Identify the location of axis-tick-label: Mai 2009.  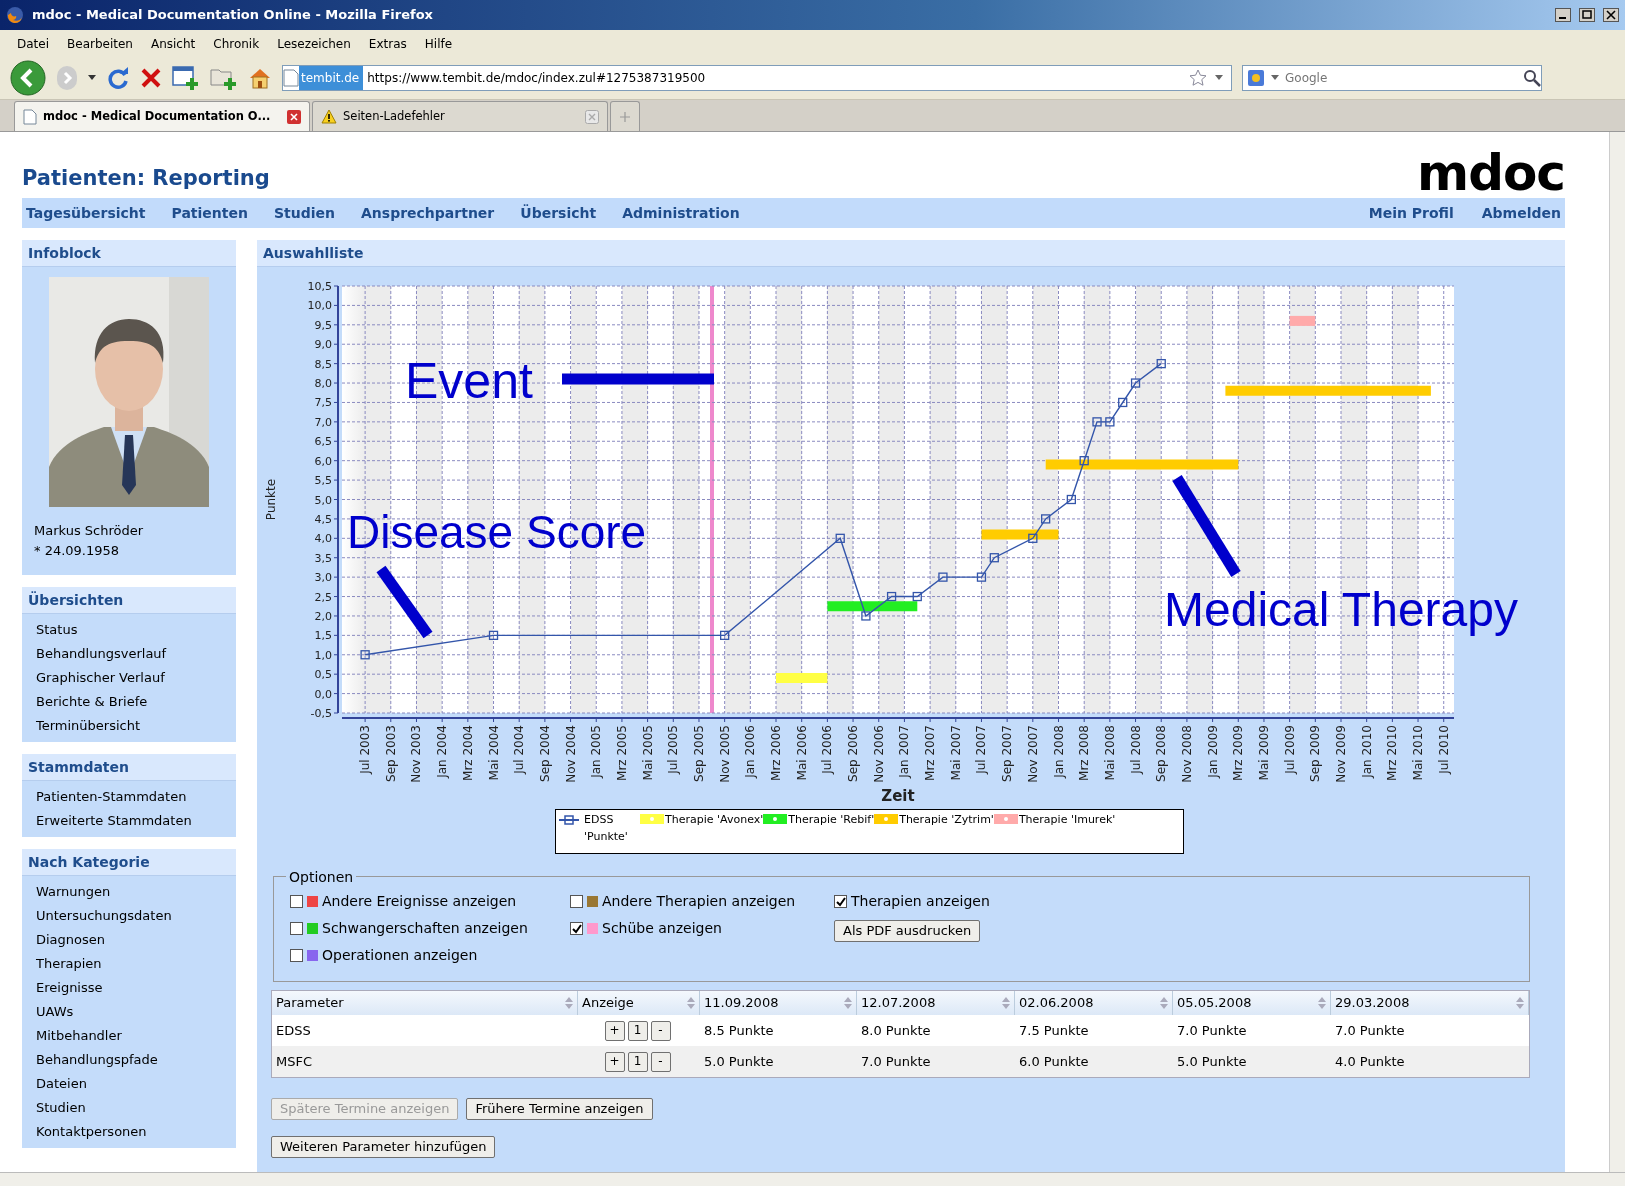
(1263, 753).